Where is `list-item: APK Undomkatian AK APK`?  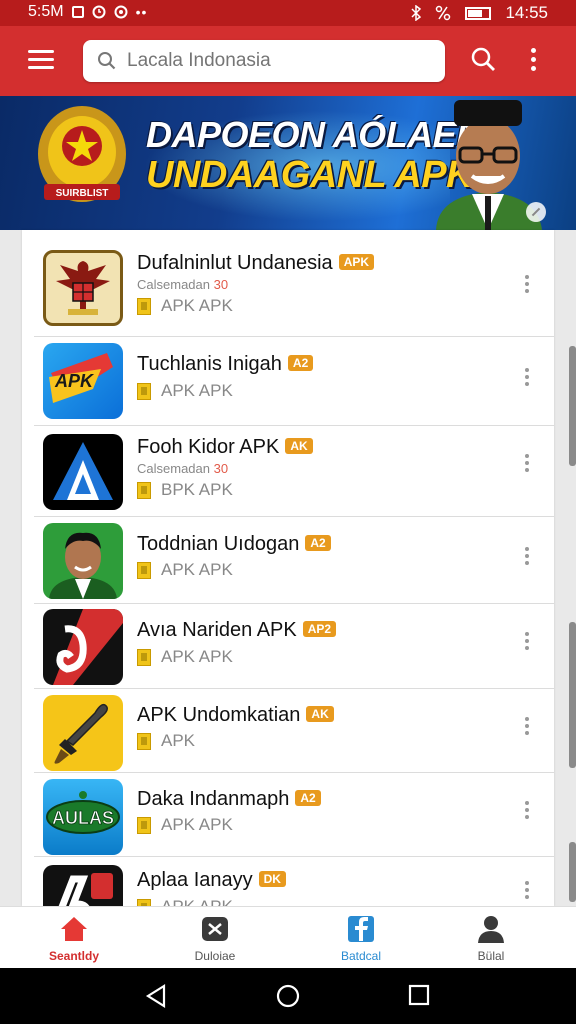
list-item: APK Undomkatian AK APK is located at coordinates (288, 731).